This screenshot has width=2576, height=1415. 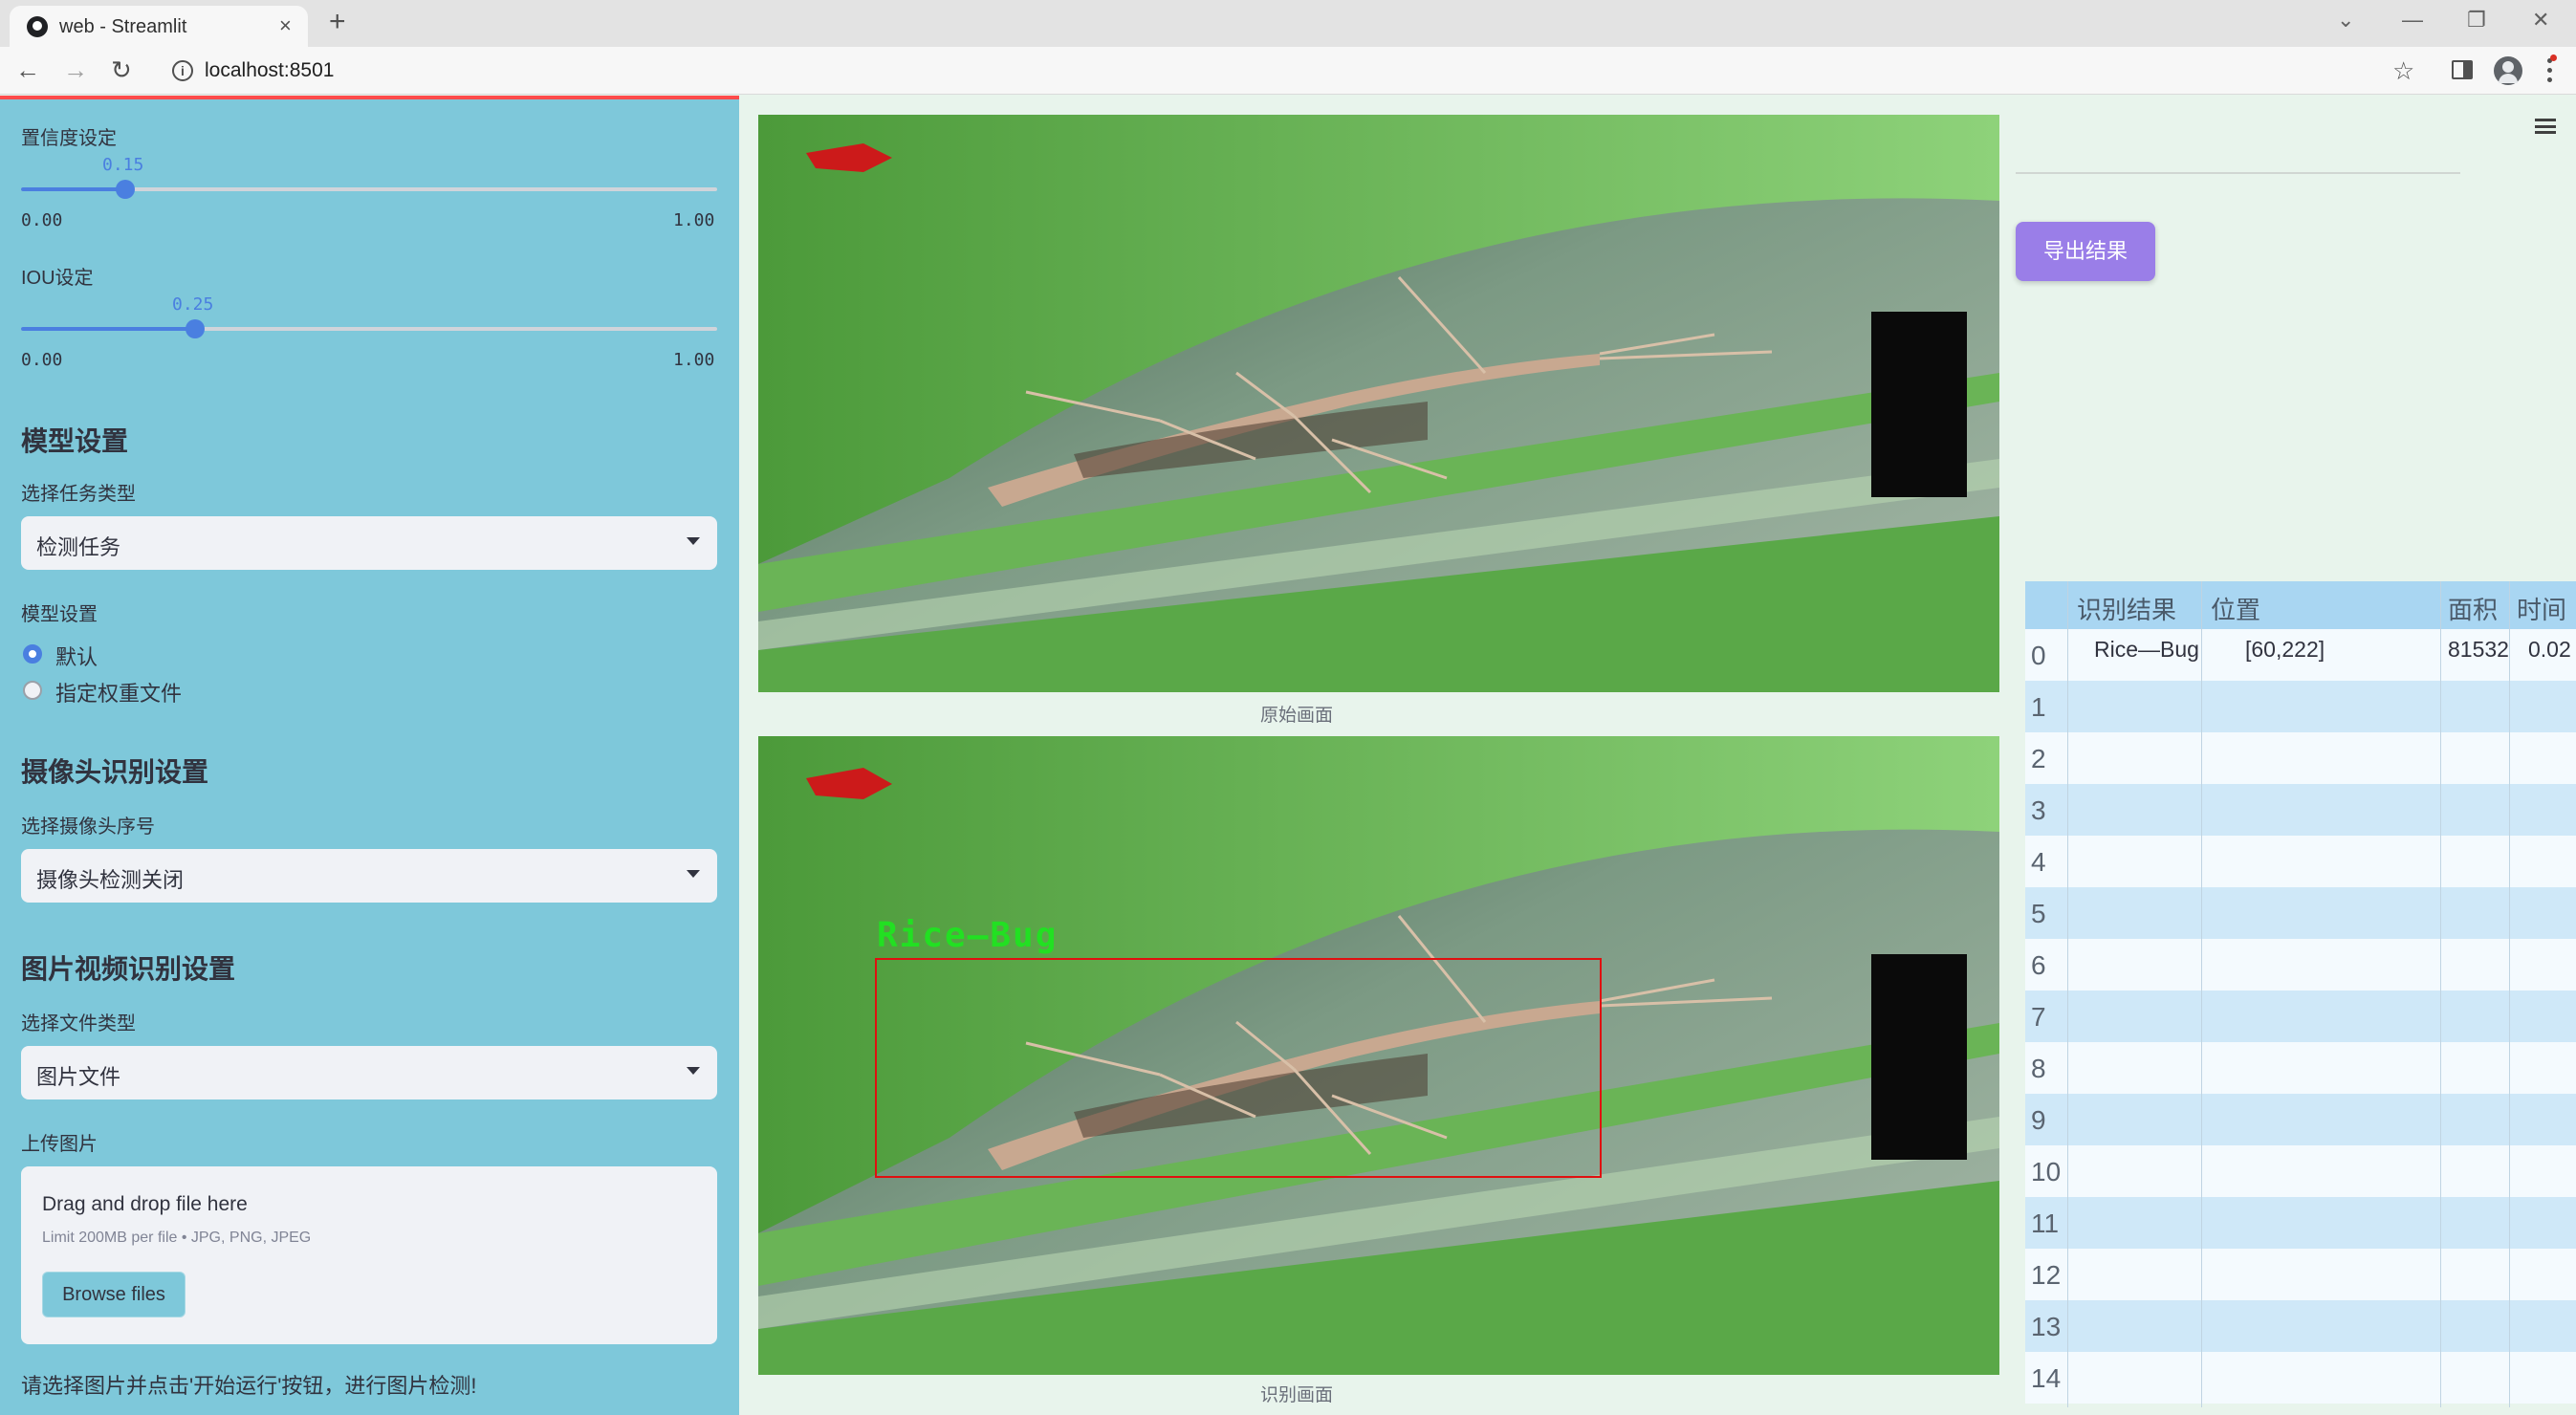 What do you see at coordinates (182, 71) in the screenshot?
I see `site-info-icon: i` at bounding box center [182, 71].